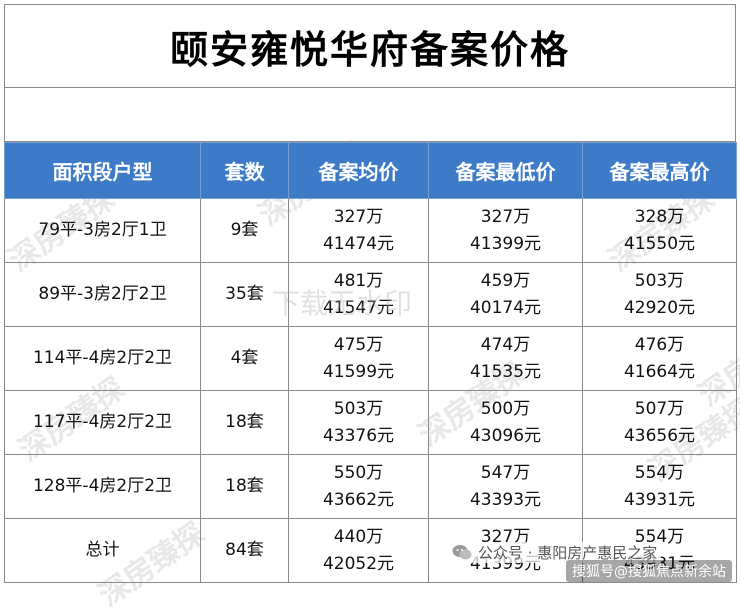 This screenshot has height=614, width=740. What do you see at coordinates (244, 294) in the screenshot?
I see `cell-count: 35套` at bounding box center [244, 294].